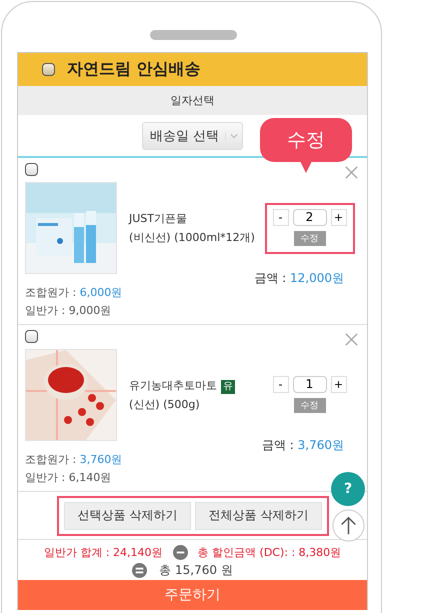 The height and width of the screenshot is (613, 428). What do you see at coordinates (270, 553) in the screenshot?
I see `discount-total: 총 할인금액 (DC): : 8,380원` at bounding box center [270, 553].